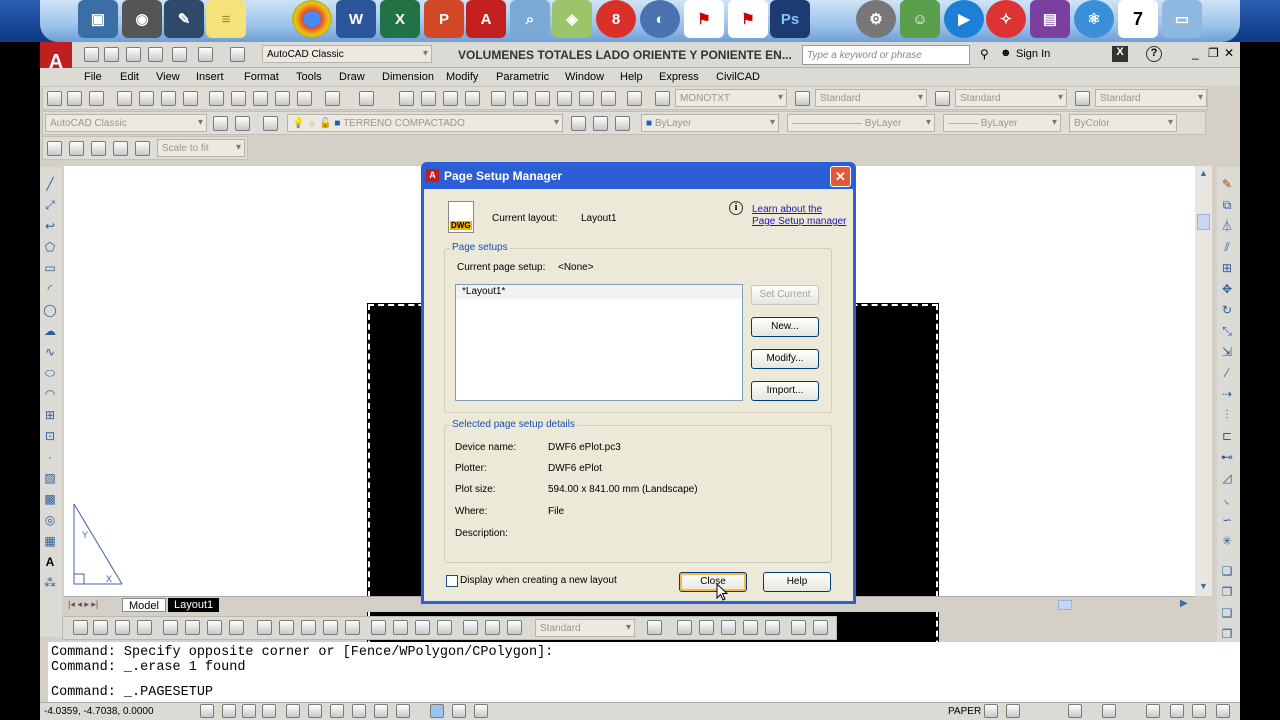  I want to click on markup-icon, so click(586, 98).